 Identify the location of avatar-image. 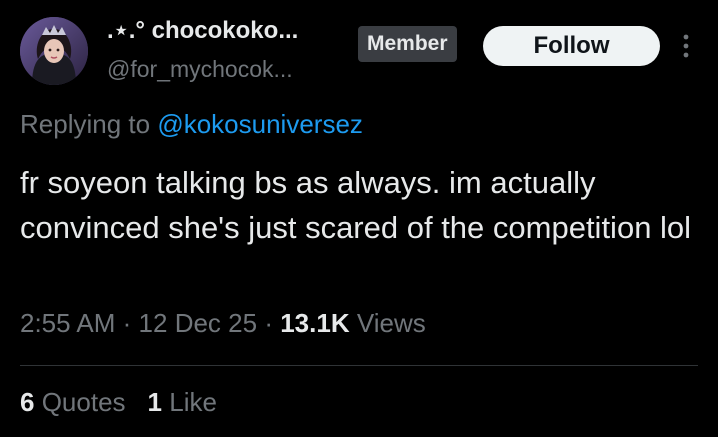
(54, 51).